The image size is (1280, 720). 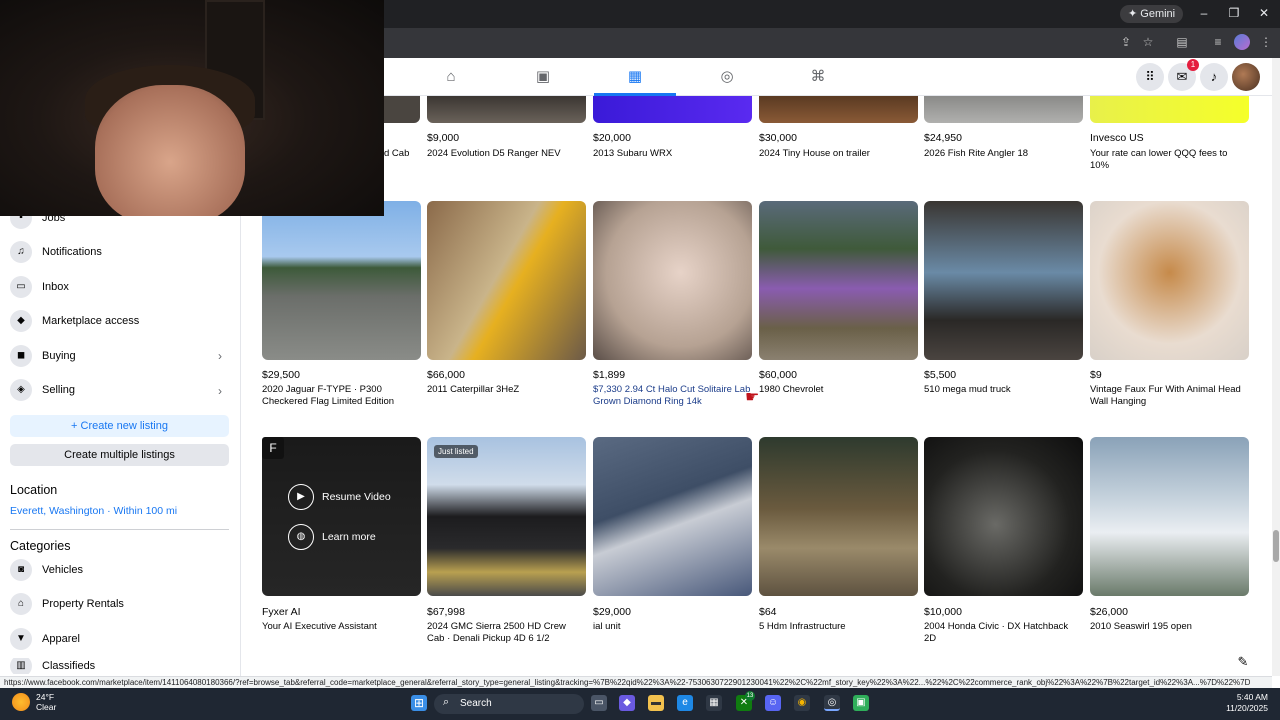 I want to click on ad-headline: Your AI Executive Assistant, so click(x=341, y=627).